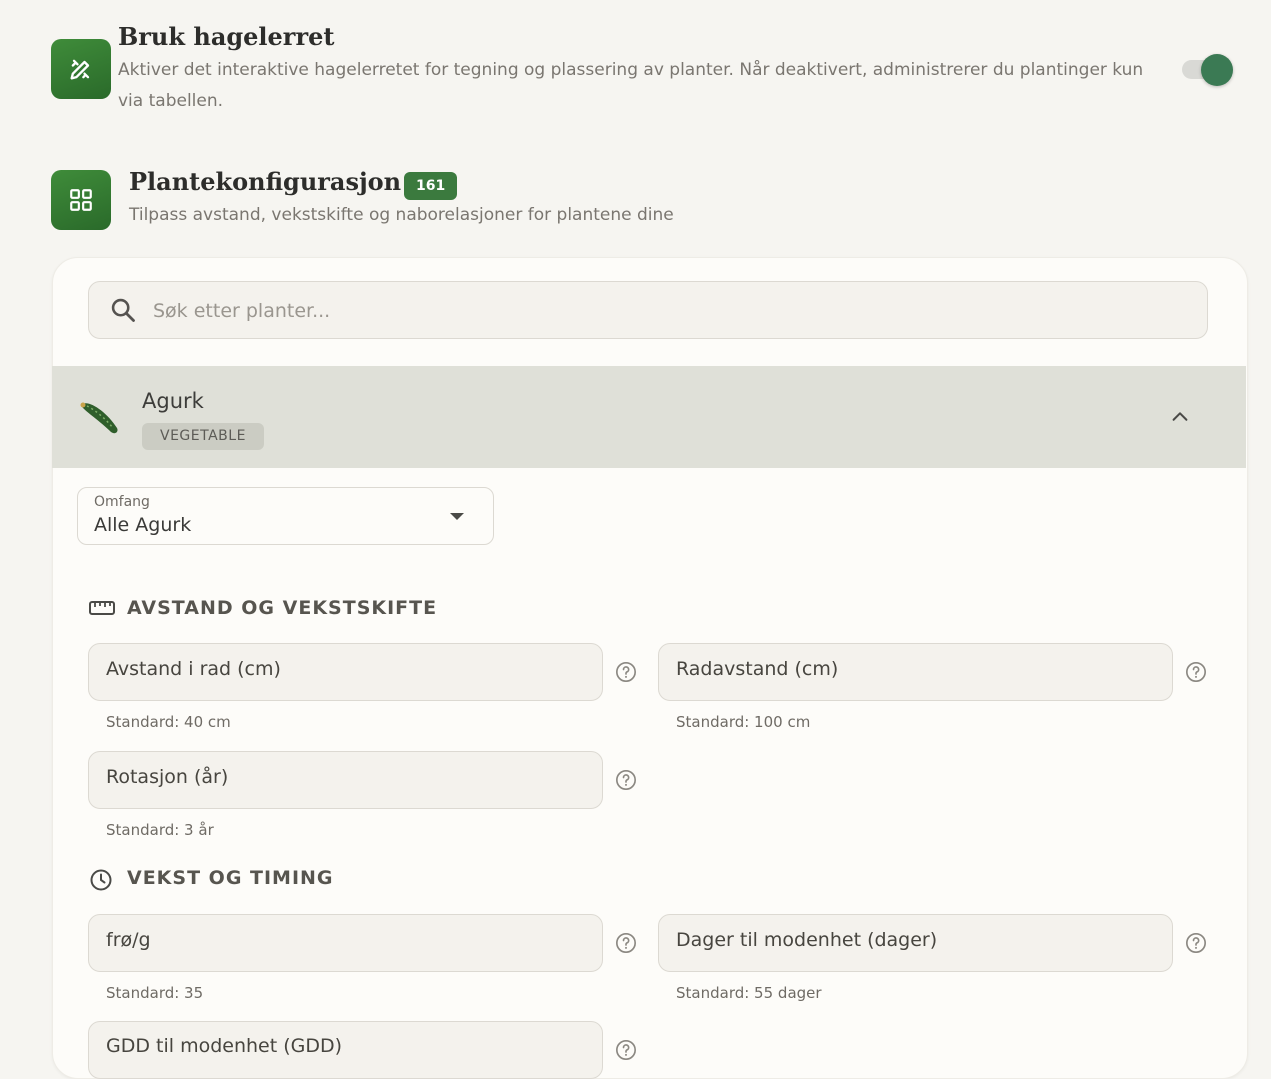  What do you see at coordinates (123, 310) in the screenshot?
I see `search-icon` at bounding box center [123, 310].